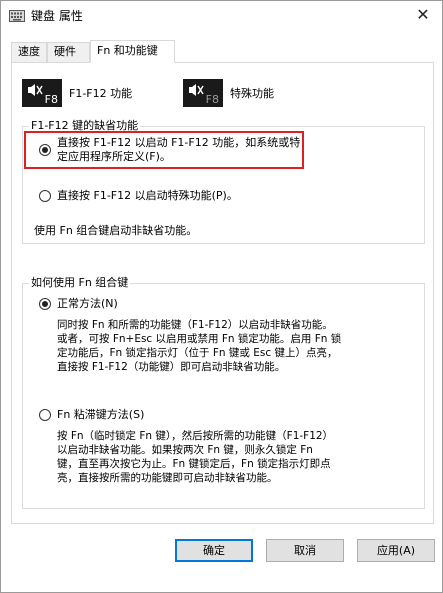  Describe the element at coordinates (68, 52) in the screenshot. I see `tab-hardware: 硬件` at that location.